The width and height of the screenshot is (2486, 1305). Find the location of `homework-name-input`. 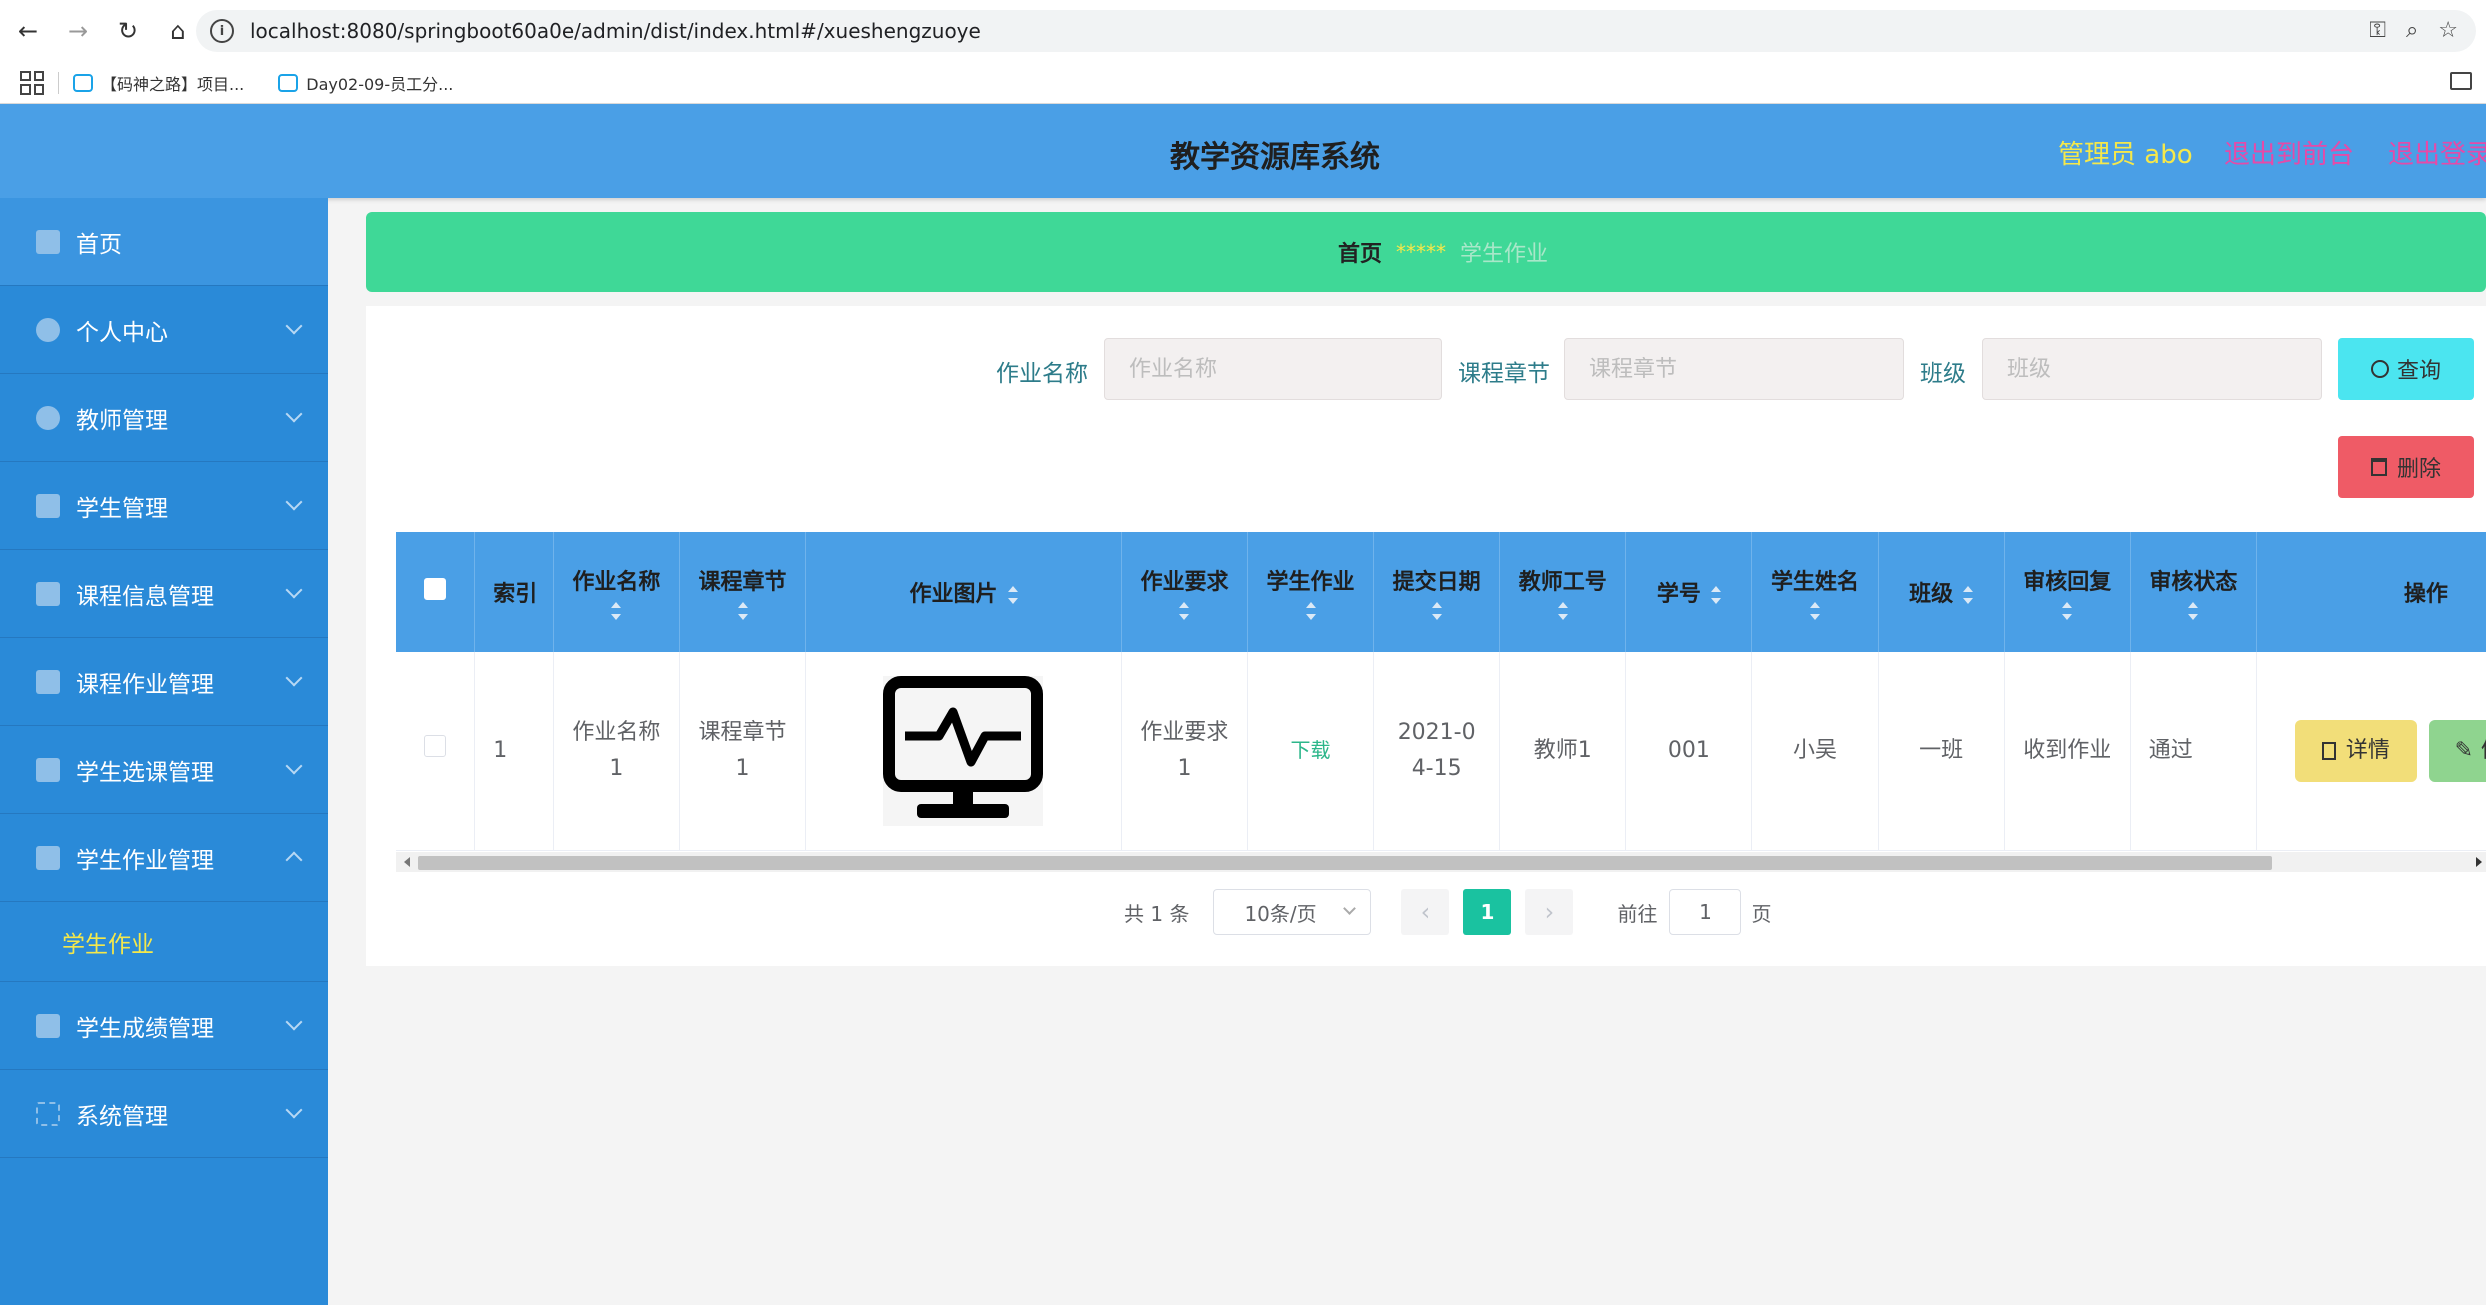

homework-name-input is located at coordinates (1273, 369).